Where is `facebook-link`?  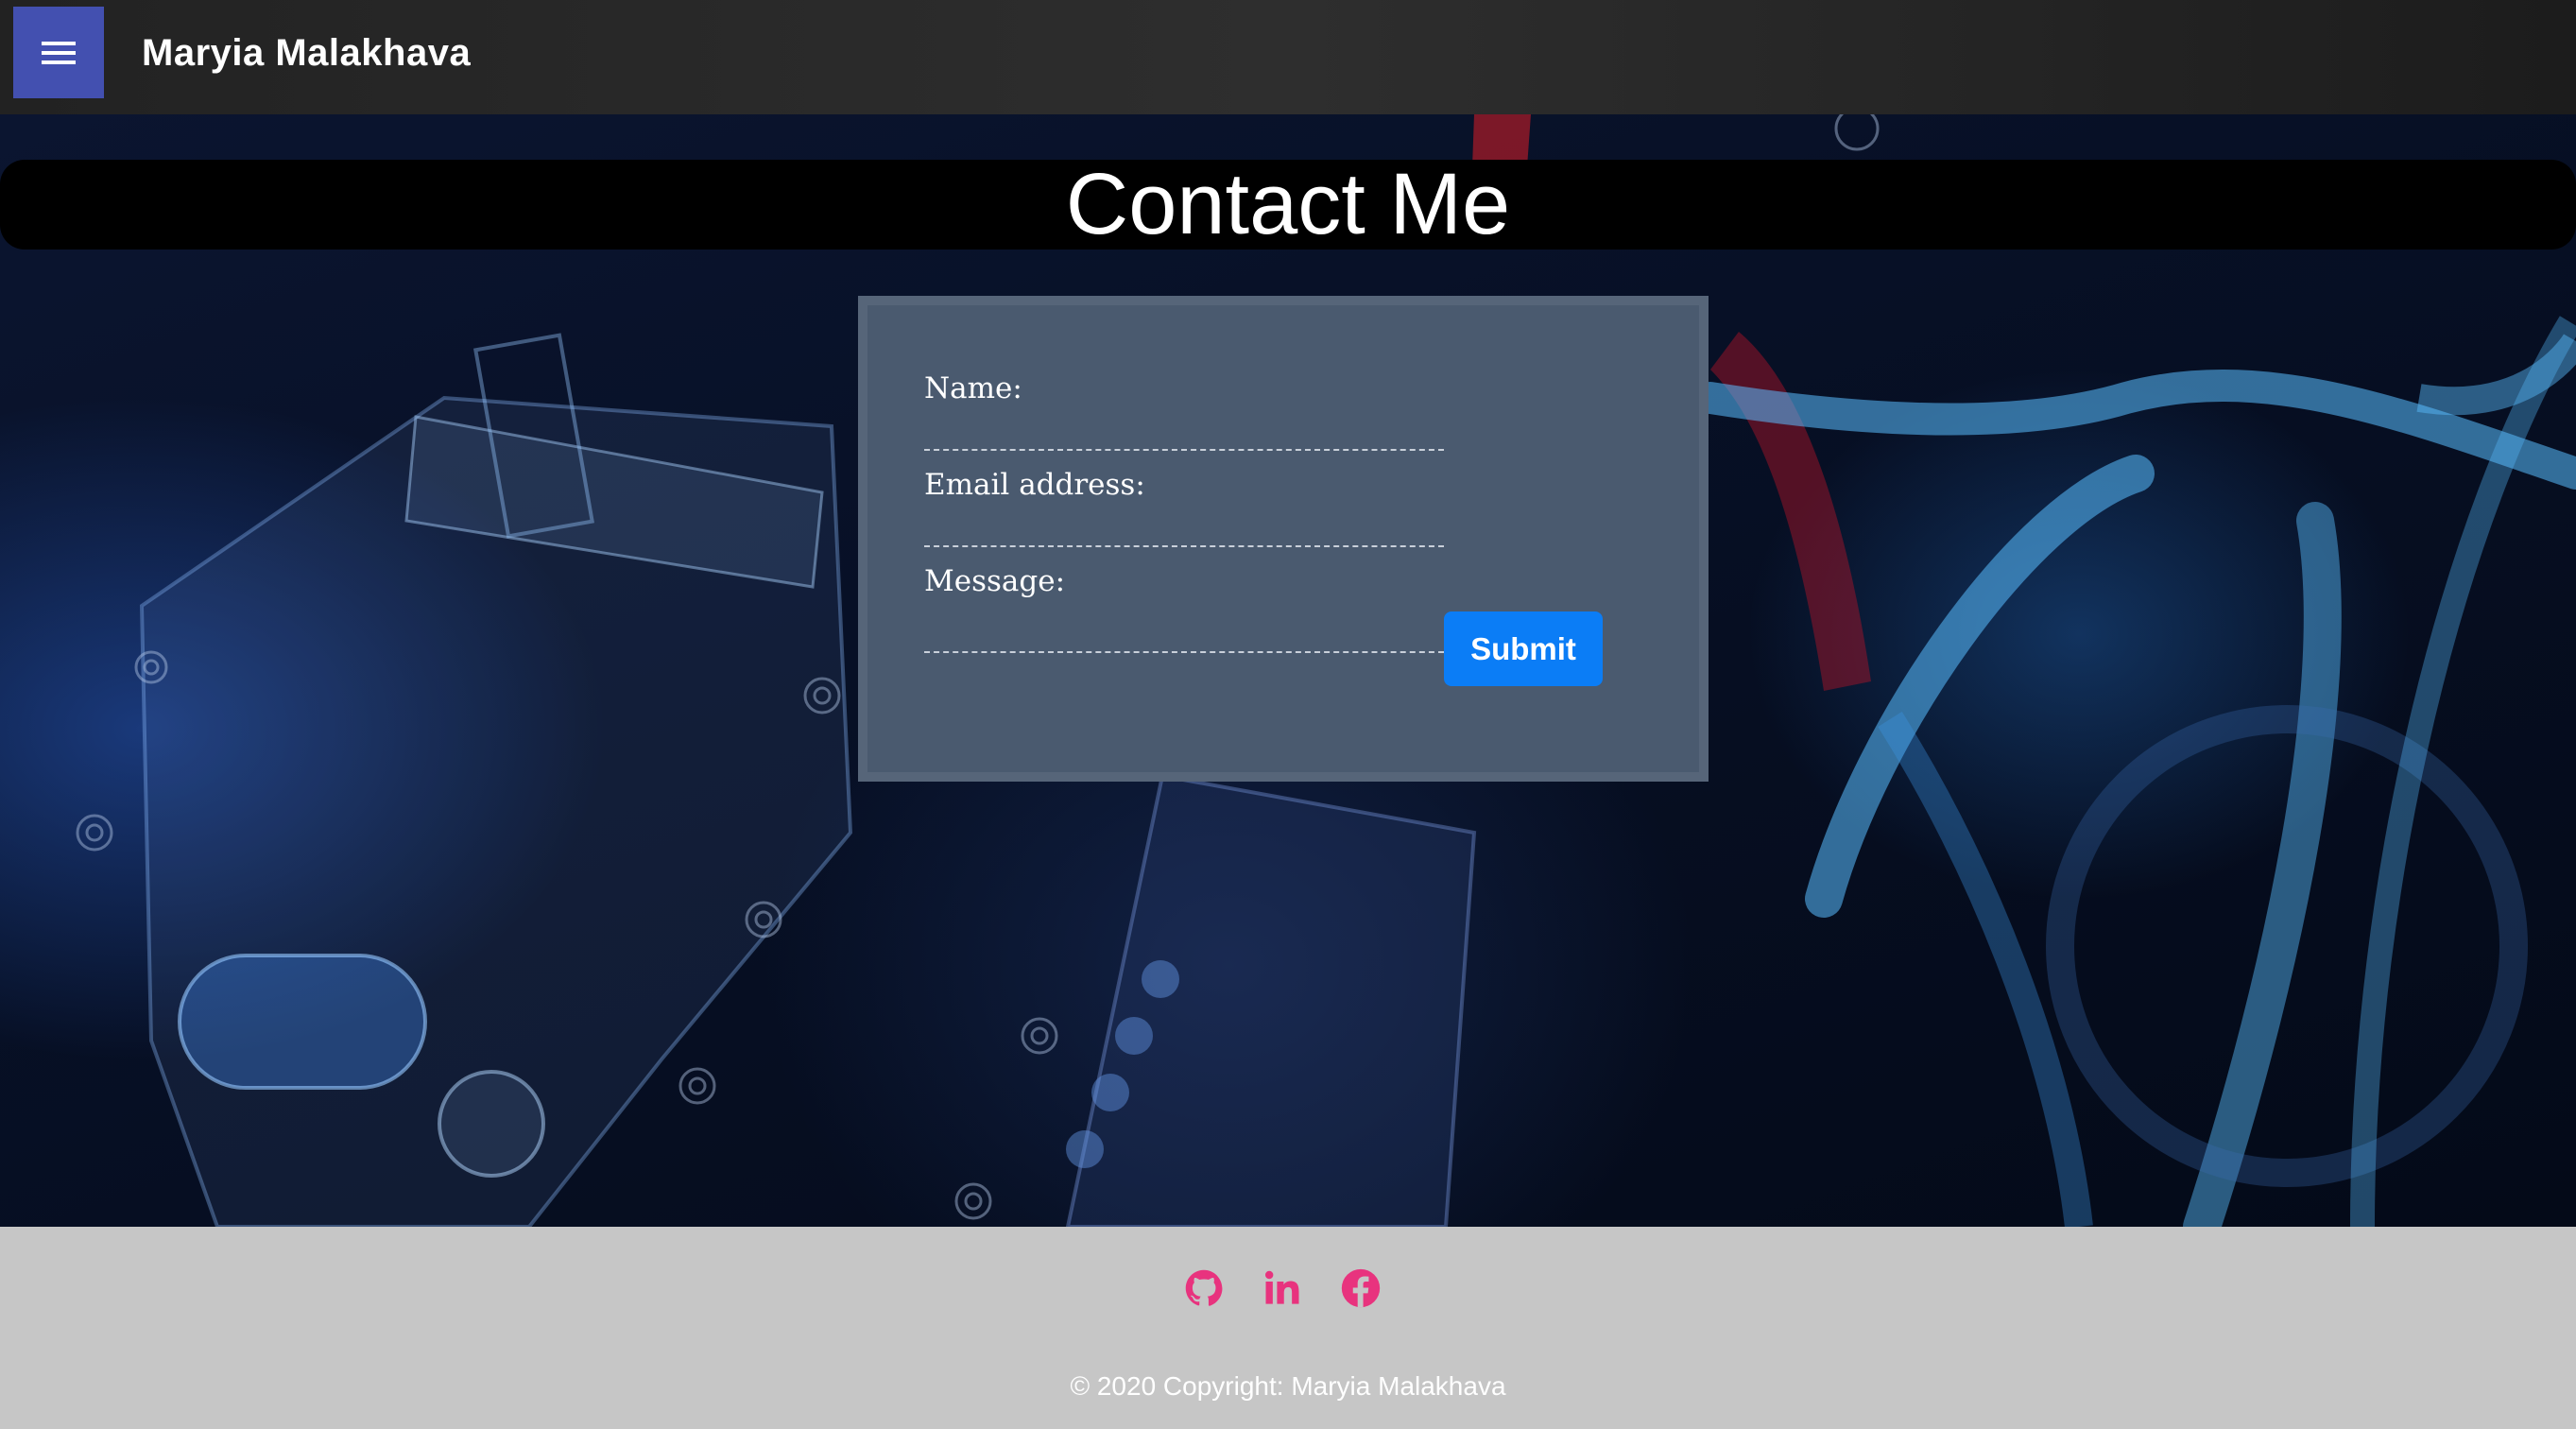 facebook-link is located at coordinates (1360, 1288).